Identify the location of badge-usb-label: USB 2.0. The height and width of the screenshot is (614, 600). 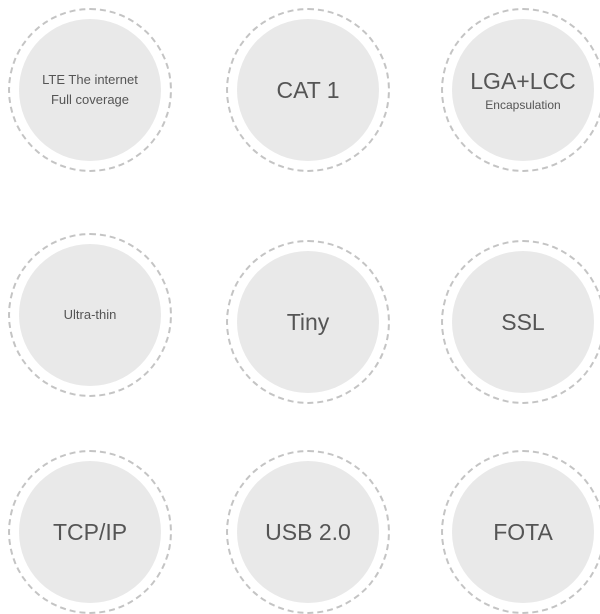
(308, 532).